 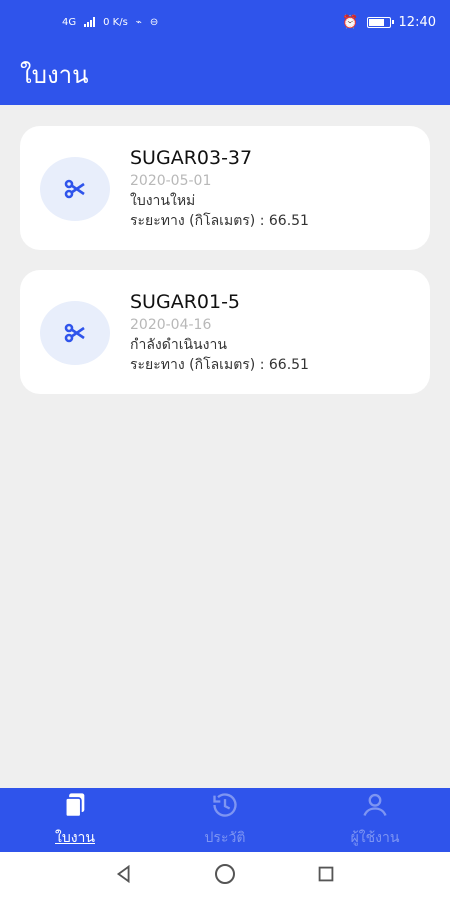 I want to click on job-code: SUGAR03-37, so click(x=191, y=158).